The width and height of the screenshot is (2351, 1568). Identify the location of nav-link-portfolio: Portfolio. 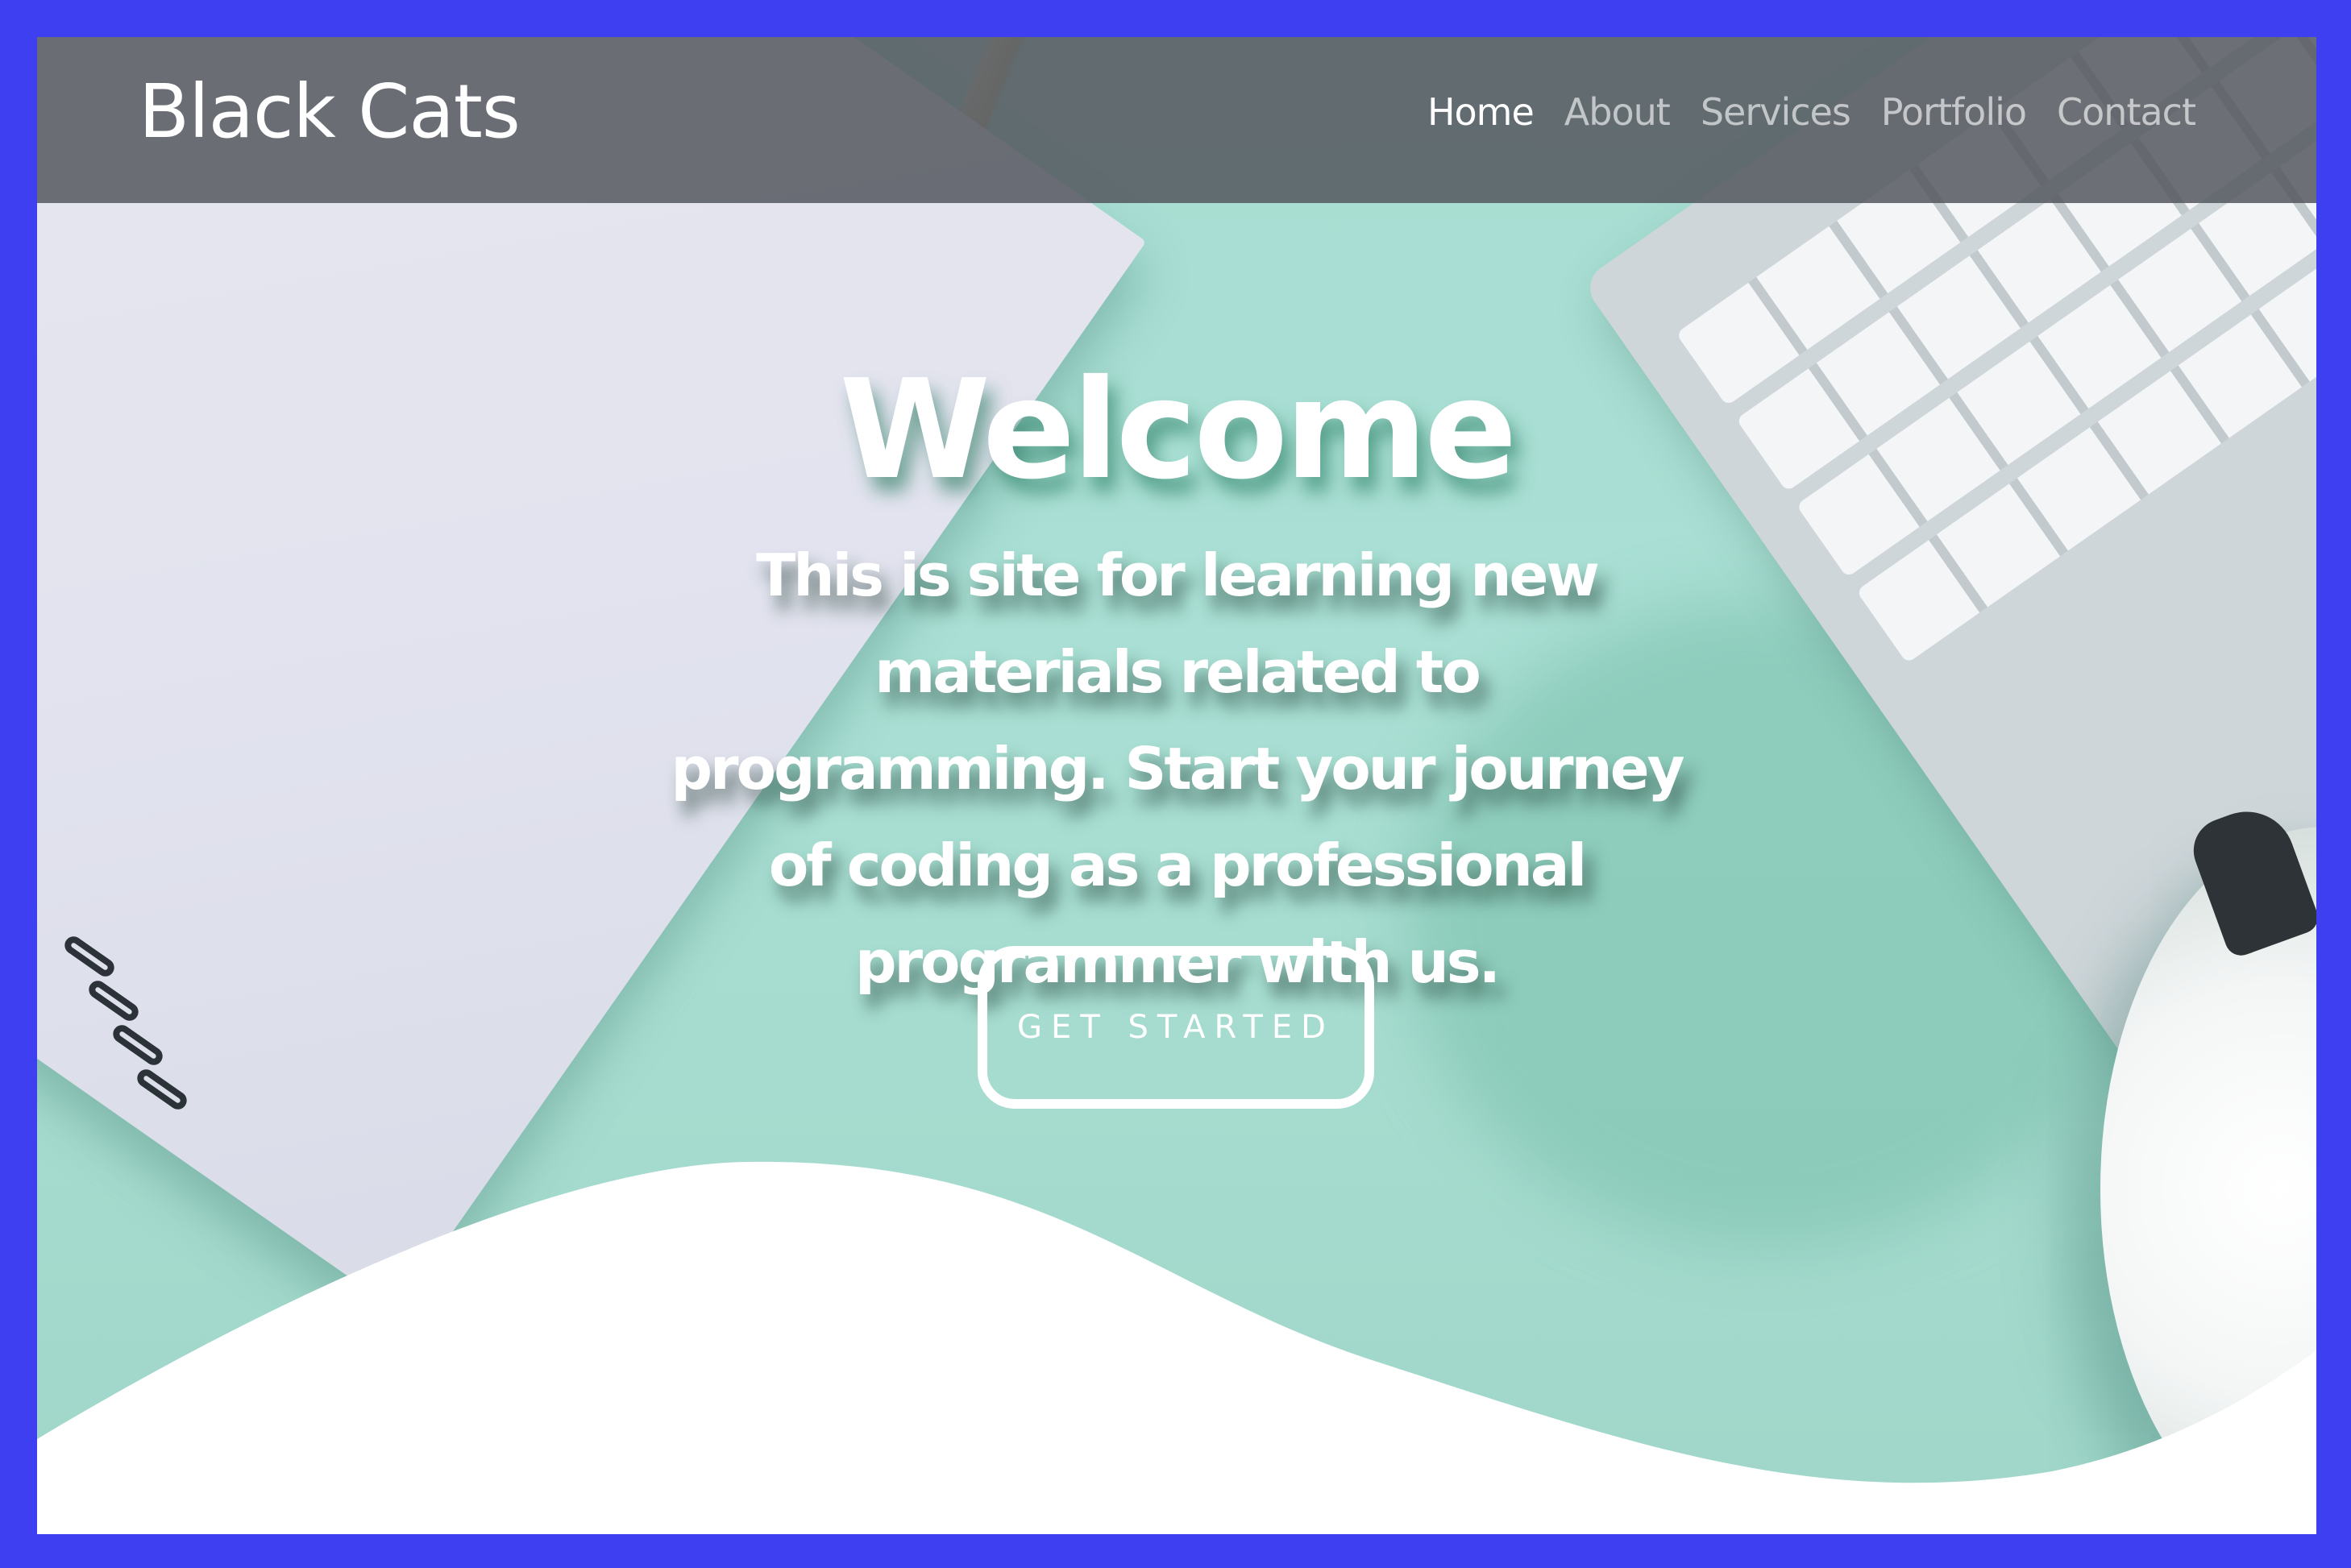
(1954, 112).